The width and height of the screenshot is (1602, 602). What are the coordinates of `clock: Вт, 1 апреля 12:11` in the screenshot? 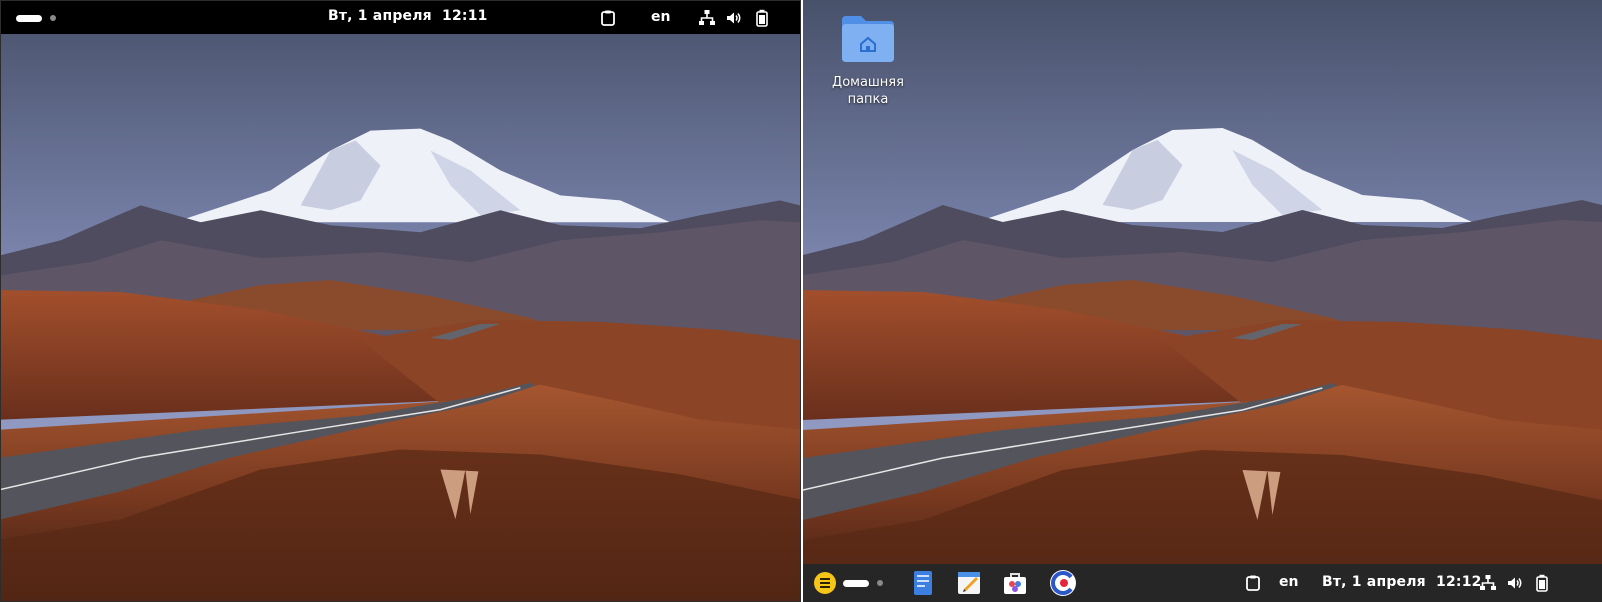 It's located at (408, 16).